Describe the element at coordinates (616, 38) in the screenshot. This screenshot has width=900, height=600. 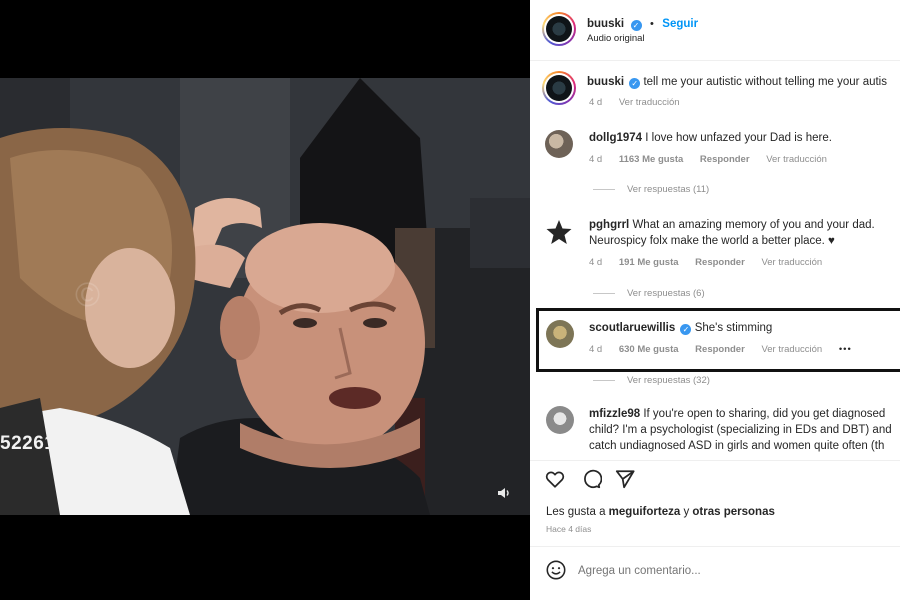
I see `audio-original-link: Audio original` at that location.